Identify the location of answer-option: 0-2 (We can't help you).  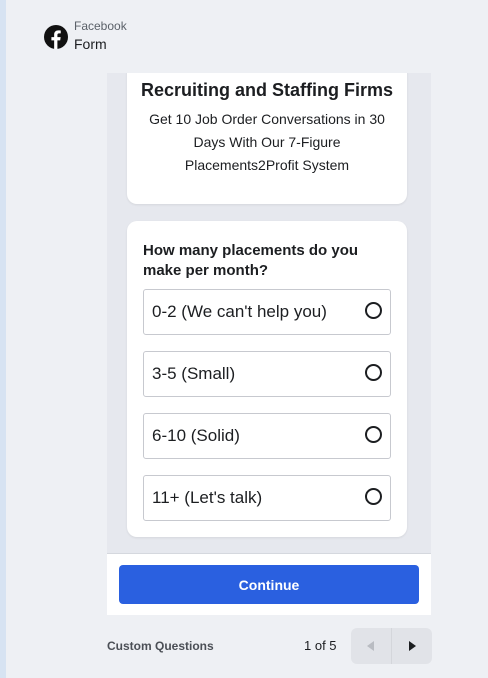
(267, 312).